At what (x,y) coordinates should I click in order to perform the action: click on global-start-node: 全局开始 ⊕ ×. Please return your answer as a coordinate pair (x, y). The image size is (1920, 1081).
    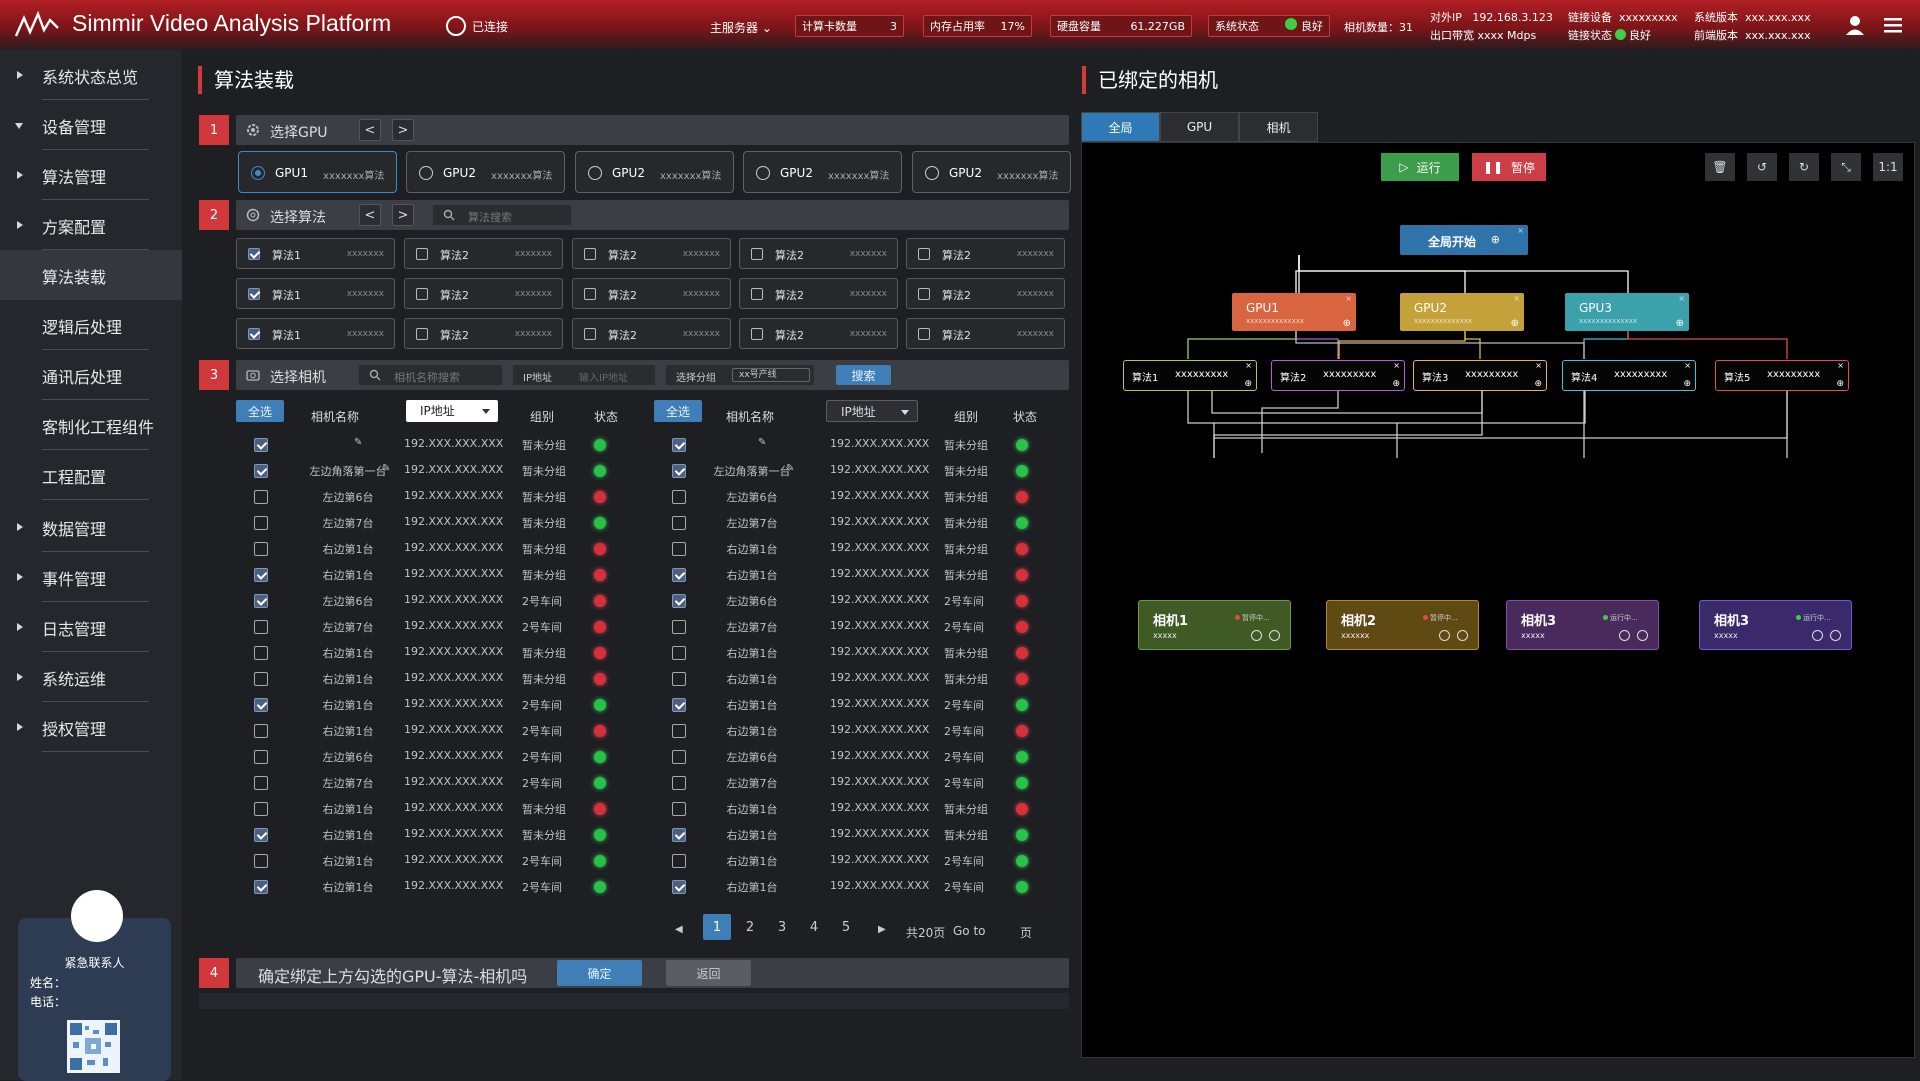
    Looking at the image, I should click on (1464, 240).